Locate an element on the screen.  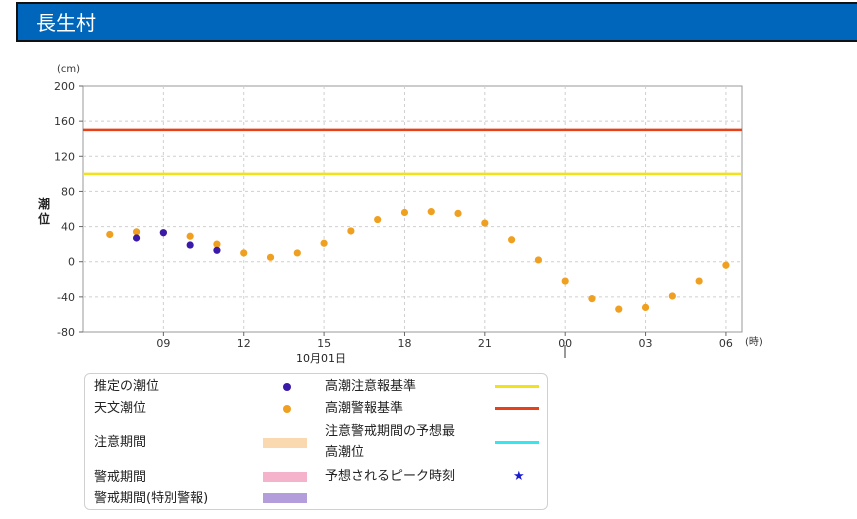
legend-estimated-label: 推定の潮位 is located at coordinates (127, 386).